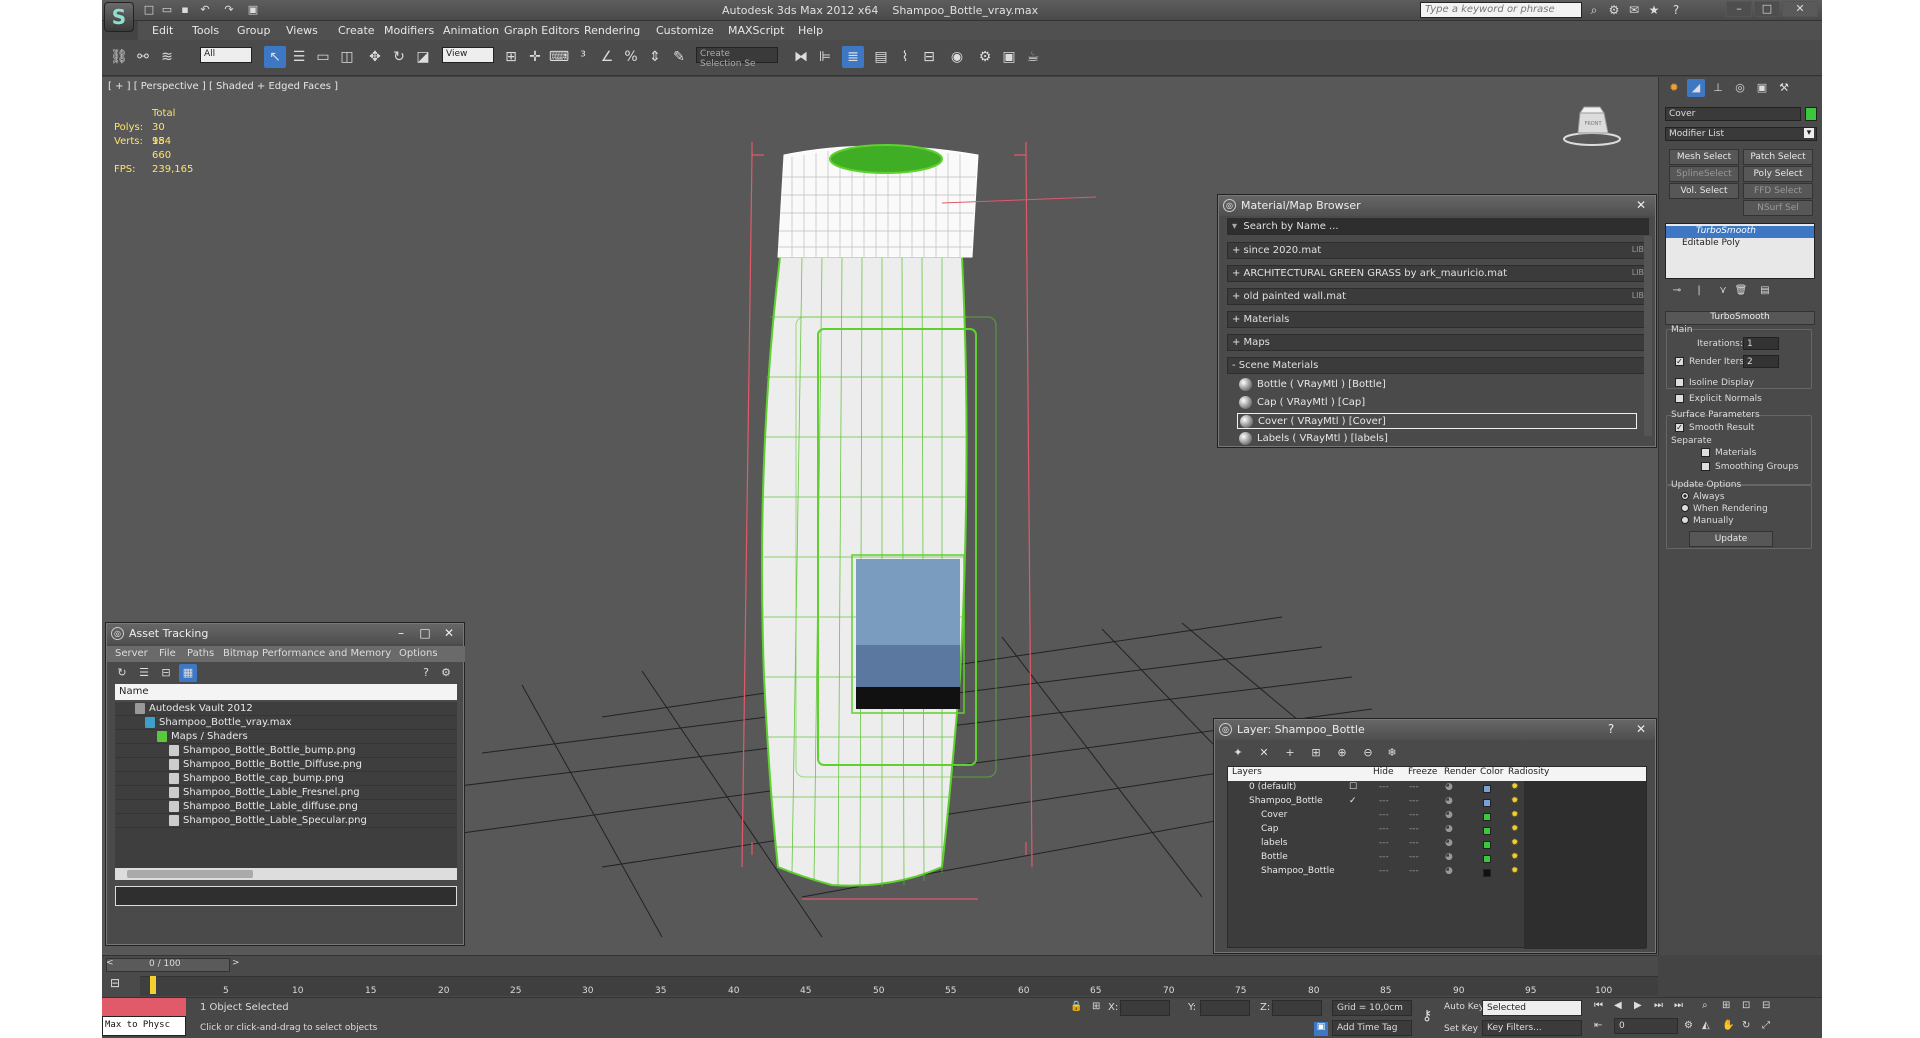  I want to click on named-selection-icon: ✎, so click(679, 57).